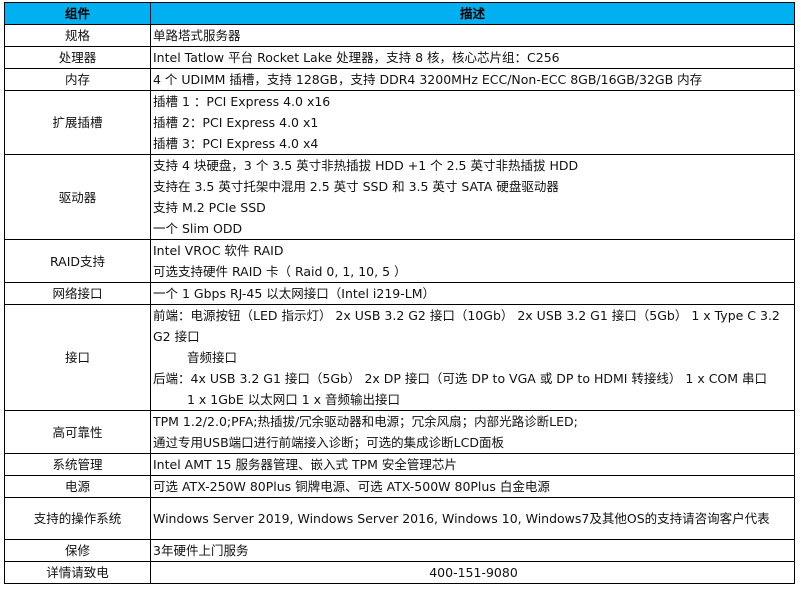  Describe the element at coordinates (236, 143) in the screenshot. I see `desc-line: 插槽 3：PCI Express 4.0 x4` at that location.